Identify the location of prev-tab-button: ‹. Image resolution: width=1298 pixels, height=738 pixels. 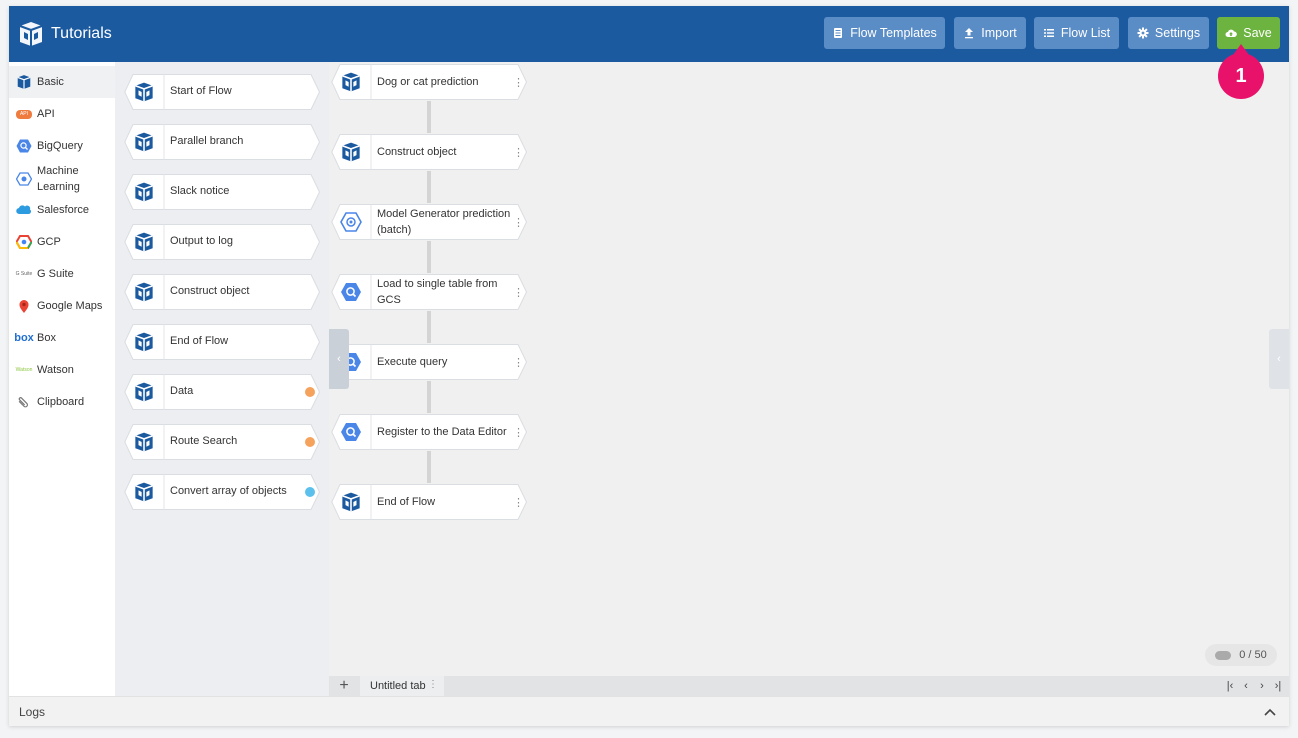
(1246, 686).